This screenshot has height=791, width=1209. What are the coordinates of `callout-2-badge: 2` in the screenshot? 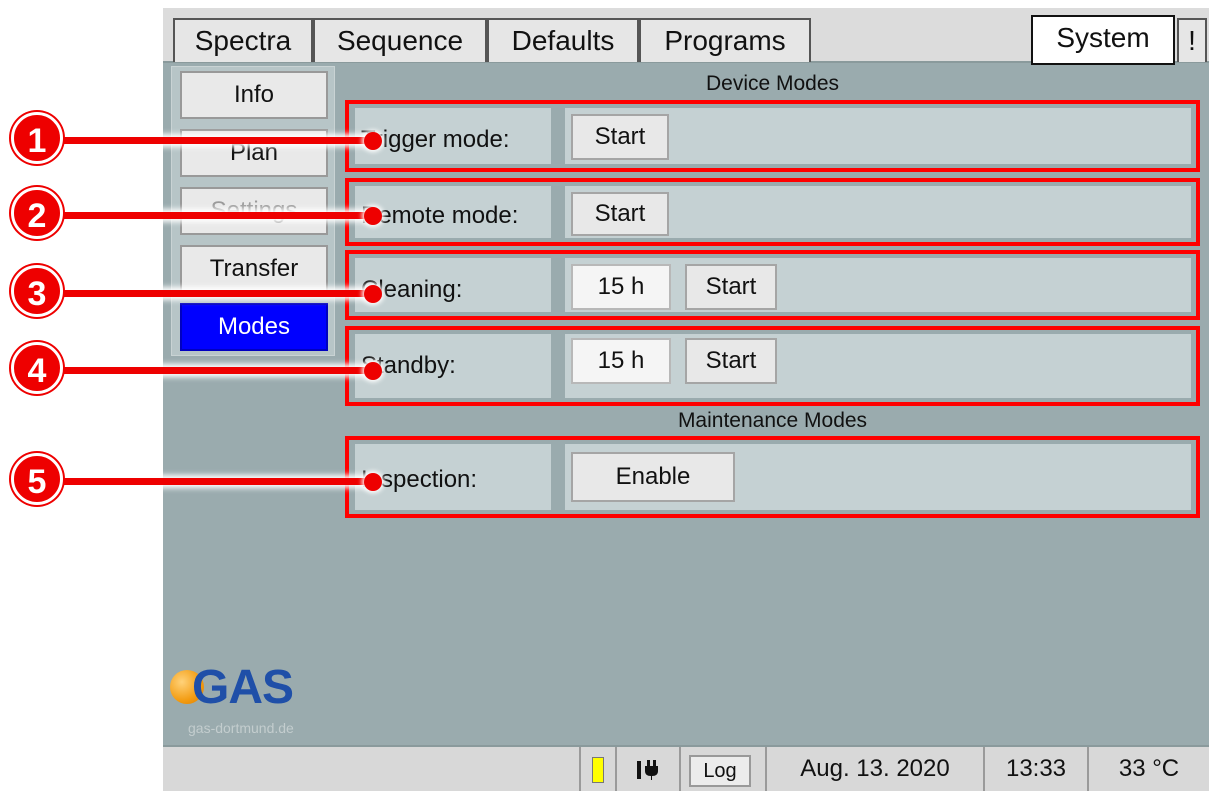 It's located at (37, 213).